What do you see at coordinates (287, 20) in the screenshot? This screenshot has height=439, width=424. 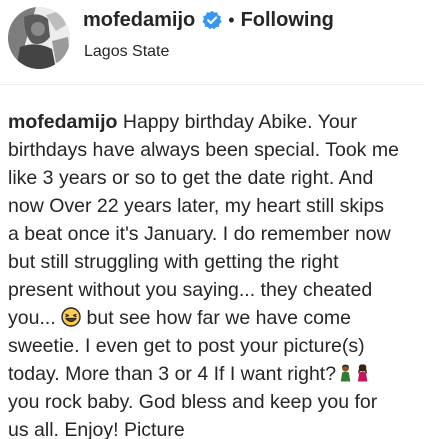 I see `following-button: Following` at bounding box center [287, 20].